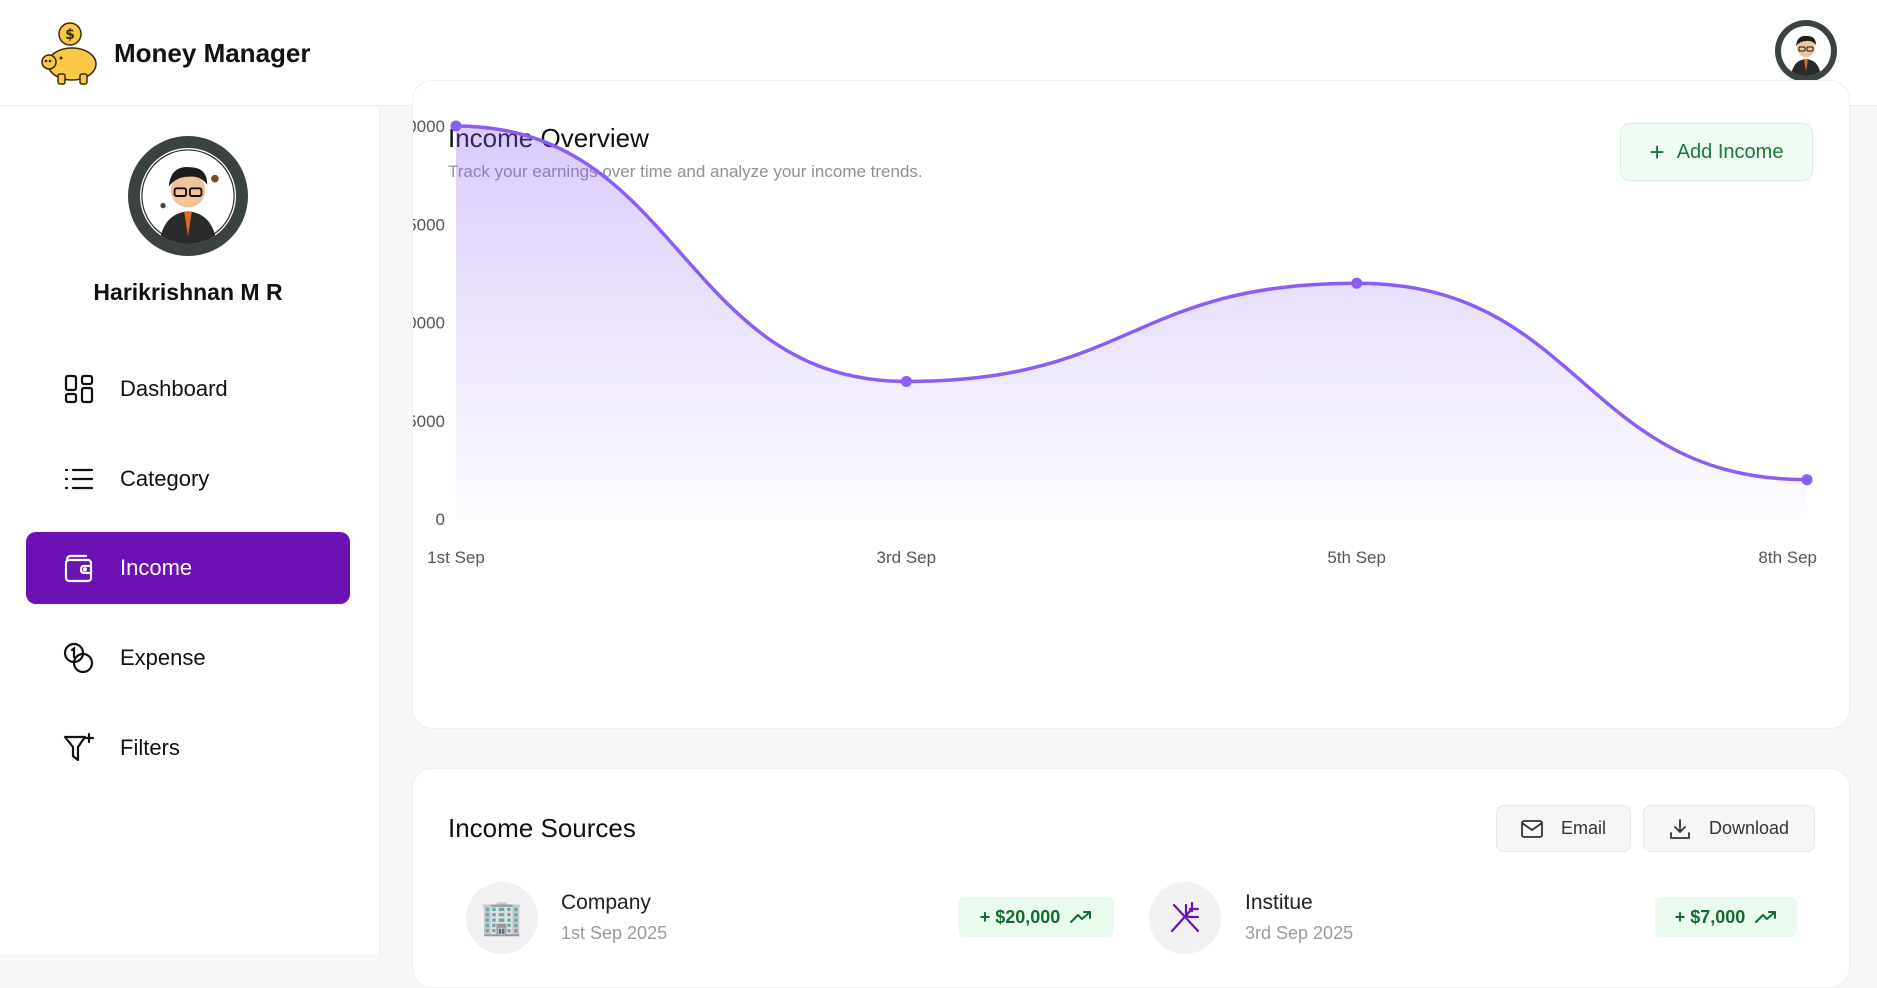  I want to click on piggy-bank-logo-icon: $, so click(69, 53).